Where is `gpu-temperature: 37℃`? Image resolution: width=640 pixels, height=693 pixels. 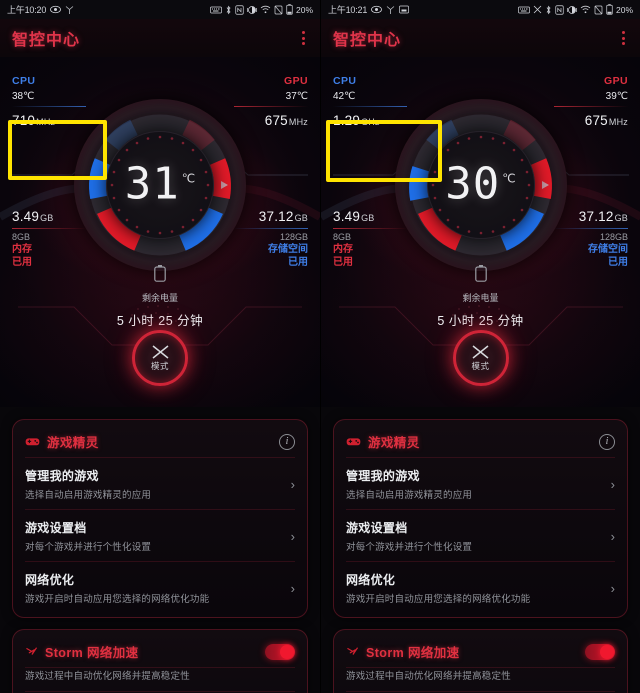 gpu-temperature: 37℃ is located at coordinates (296, 96).